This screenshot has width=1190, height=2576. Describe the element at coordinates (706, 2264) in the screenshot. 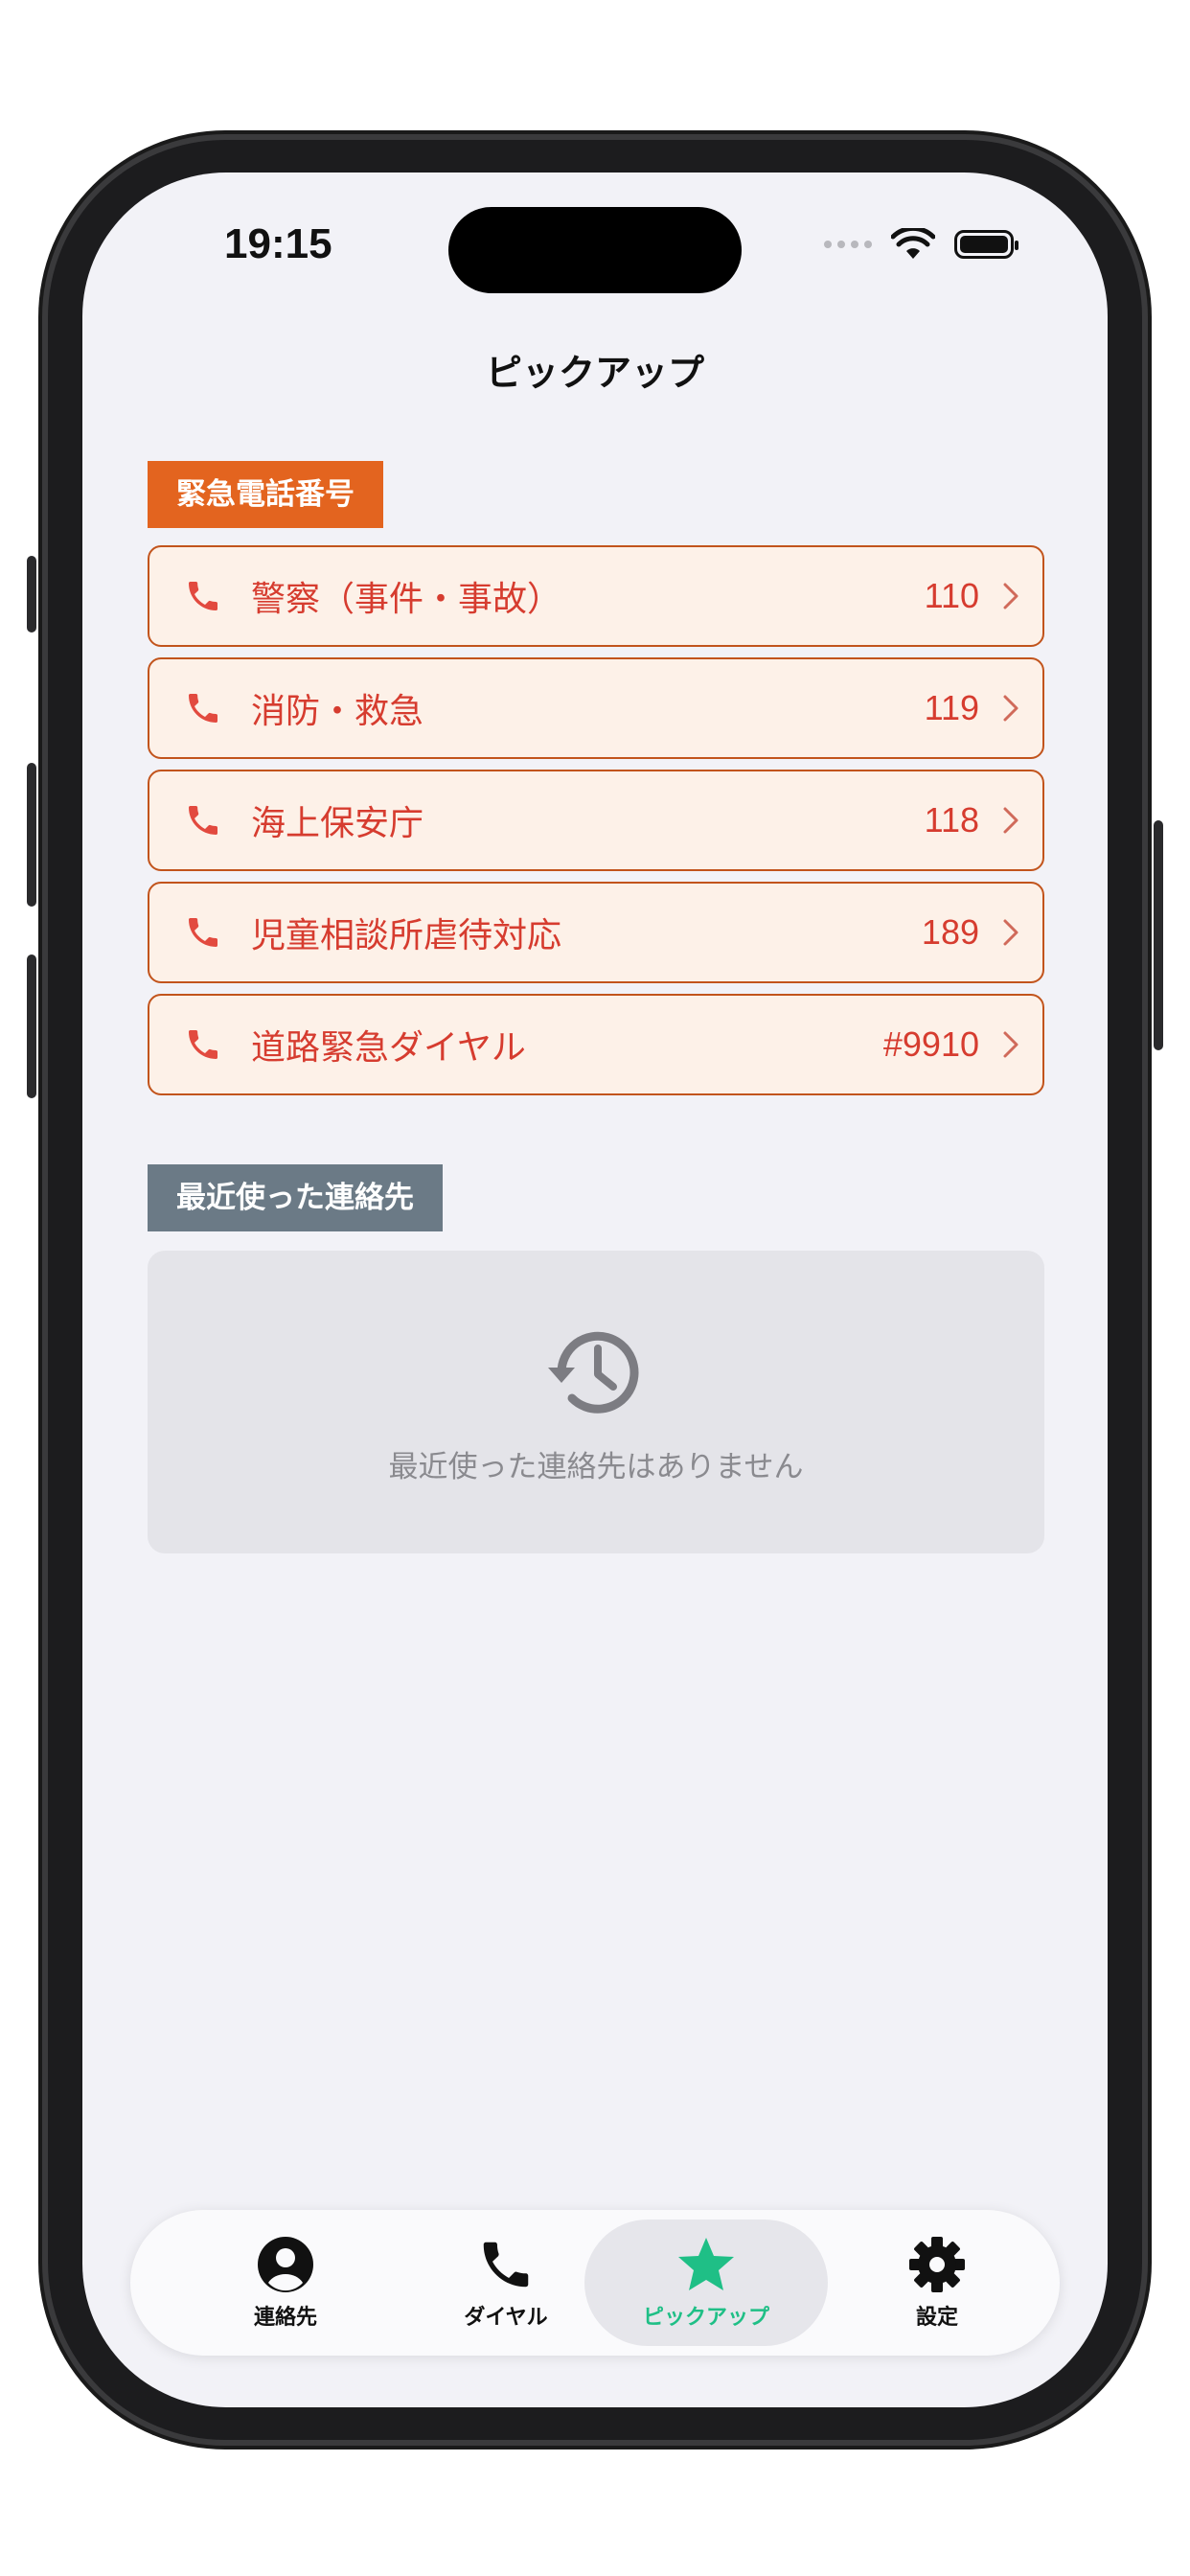

I see `star-icon` at that location.